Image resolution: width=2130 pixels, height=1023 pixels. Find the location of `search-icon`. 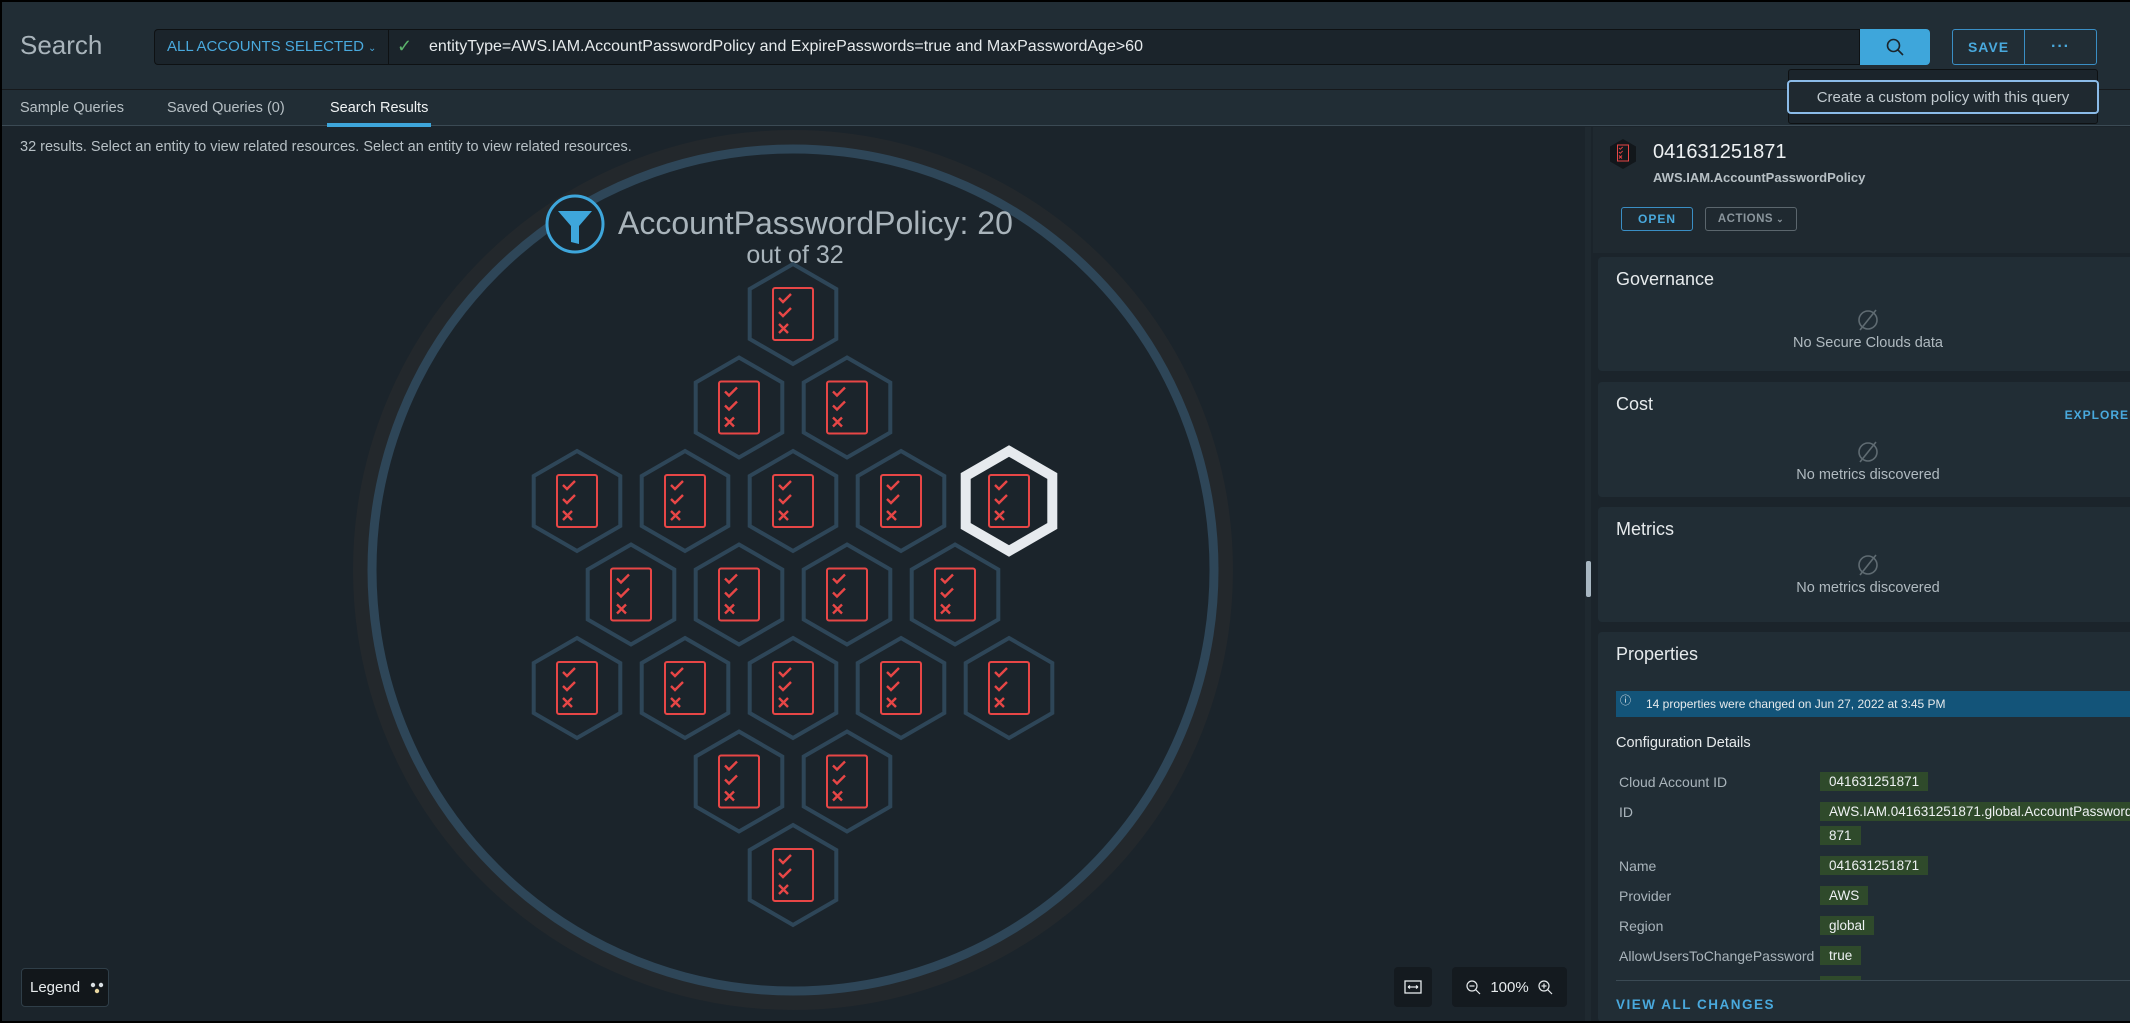

search-icon is located at coordinates (1895, 47).